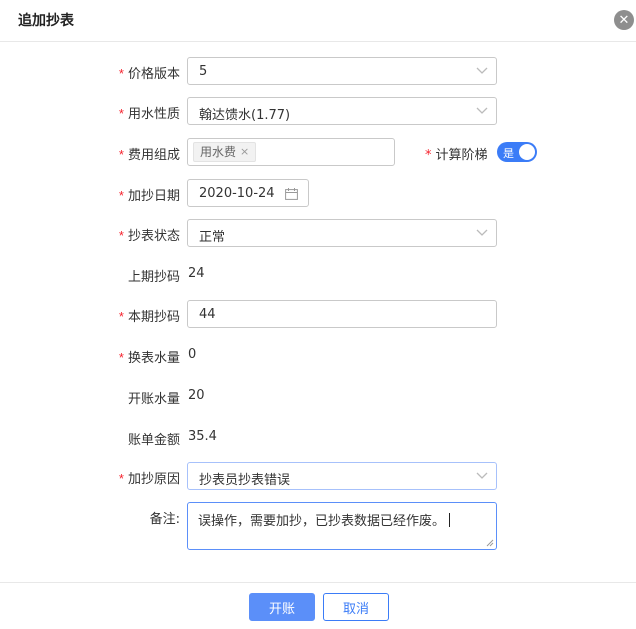 Image resolution: width=636 pixels, height=629 pixels. What do you see at coordinates (202, 436) in the screenshot?
I see `bill-amount-value: 35.4` at bounding box center [202, 436].